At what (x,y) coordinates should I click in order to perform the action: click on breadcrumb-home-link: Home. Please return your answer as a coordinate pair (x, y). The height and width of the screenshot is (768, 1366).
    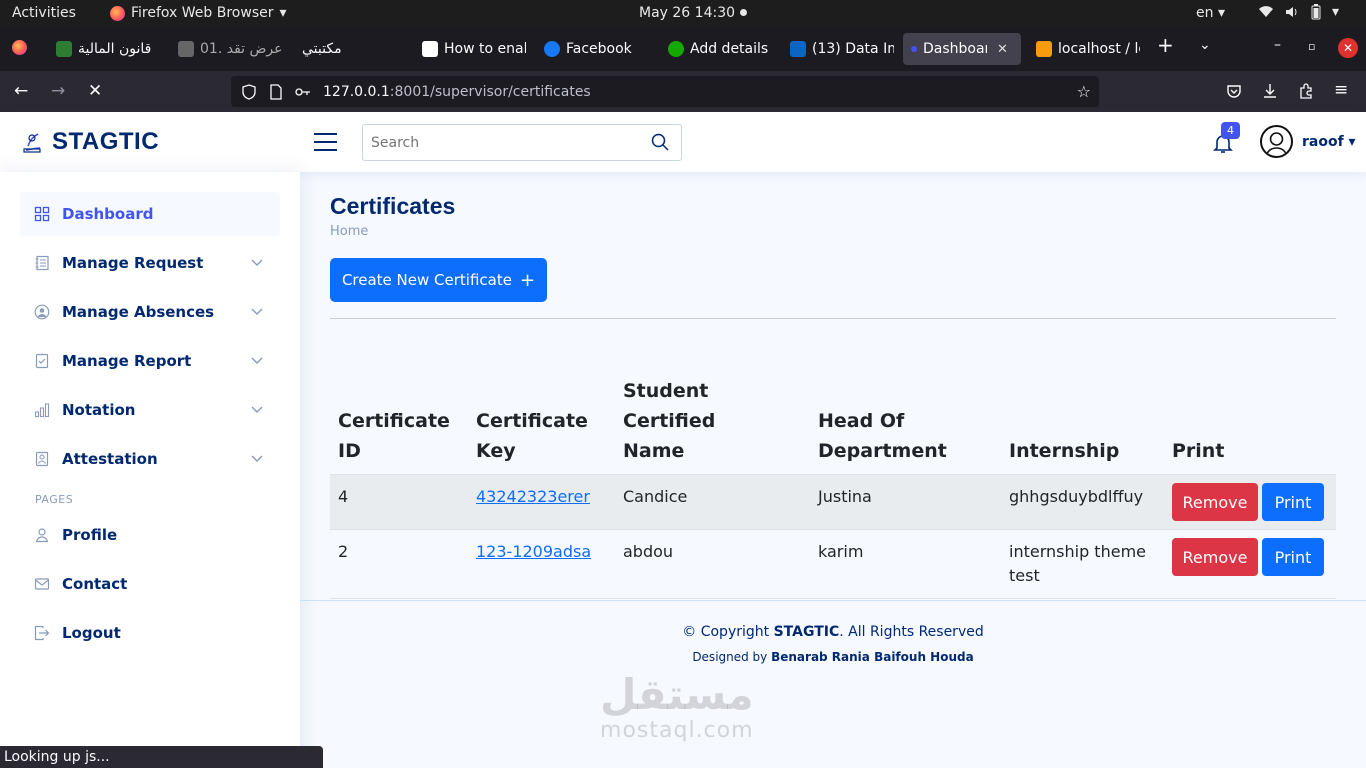
    Looking at the image, I should click on (349, 231).